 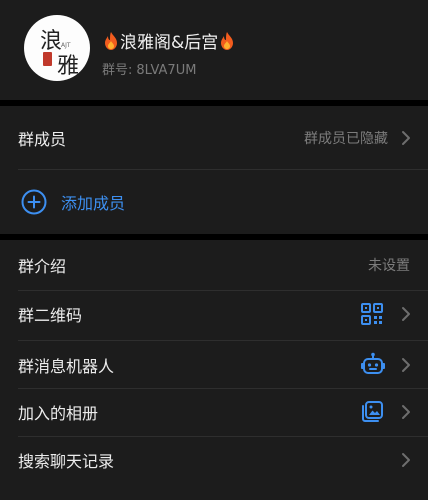 I want to click on group-avatar: 浪 AJT 雅, so click(x=57, y=48).